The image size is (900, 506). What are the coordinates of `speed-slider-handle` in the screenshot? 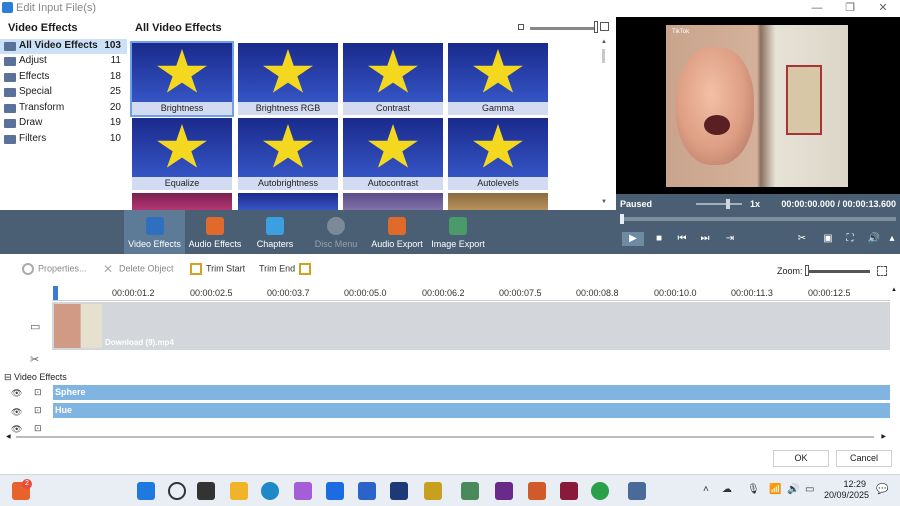 It's located at (728, 204).